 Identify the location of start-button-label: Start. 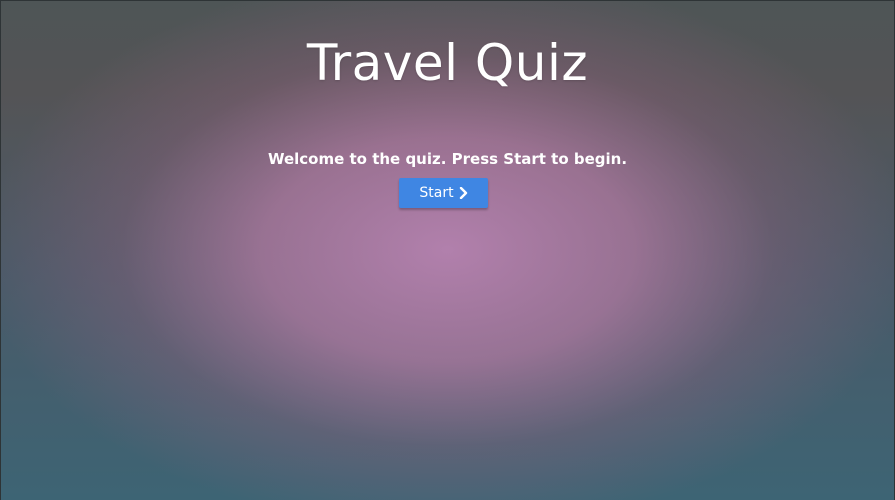
(436, 193).